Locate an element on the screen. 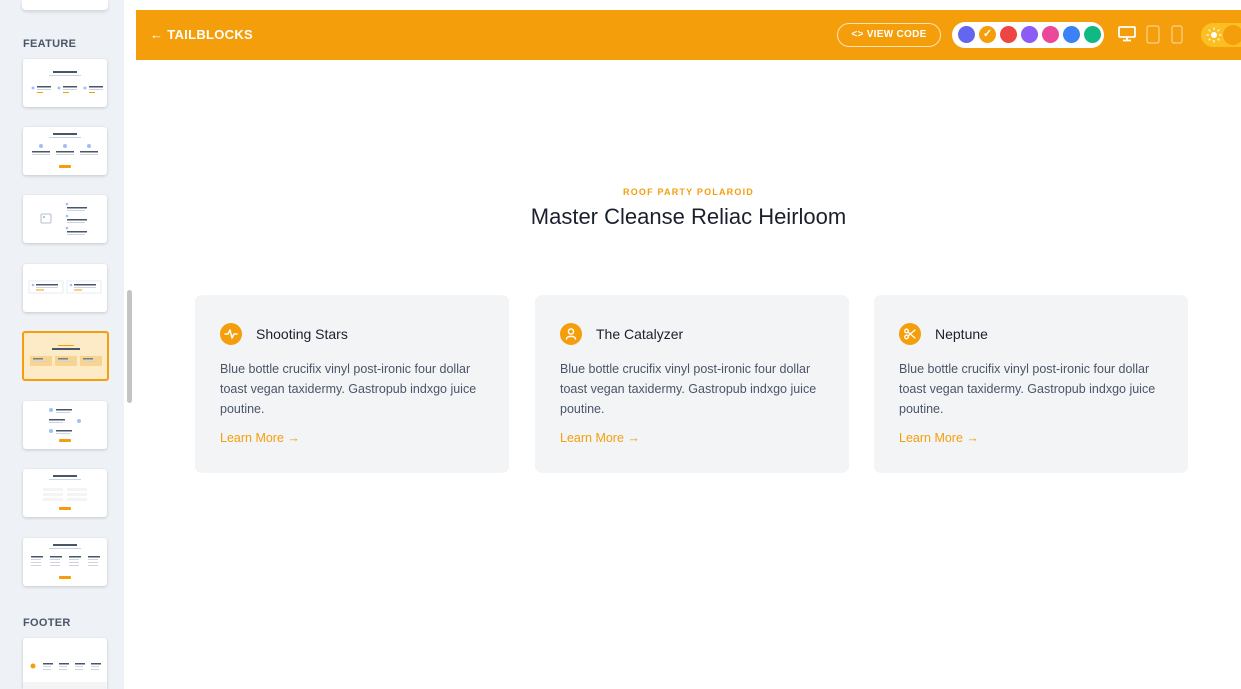 The height and width of the screenshot is (689, 1241). thumbnail-partial is located at coordinates (65, 5).